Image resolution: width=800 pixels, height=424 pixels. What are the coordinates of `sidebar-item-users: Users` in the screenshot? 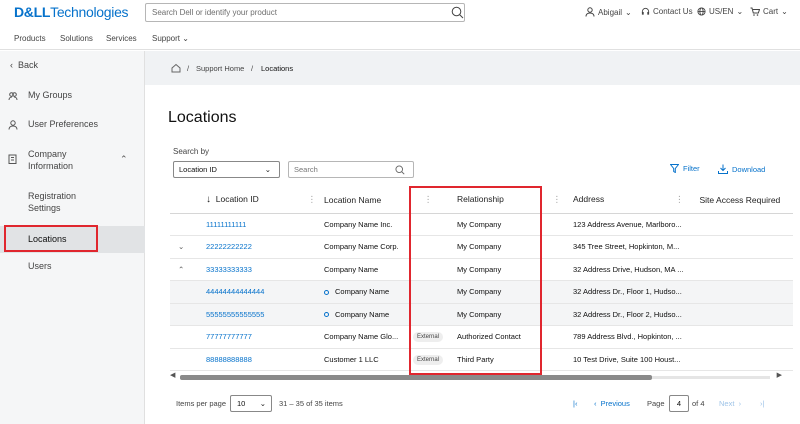 It's located at (72, 271).